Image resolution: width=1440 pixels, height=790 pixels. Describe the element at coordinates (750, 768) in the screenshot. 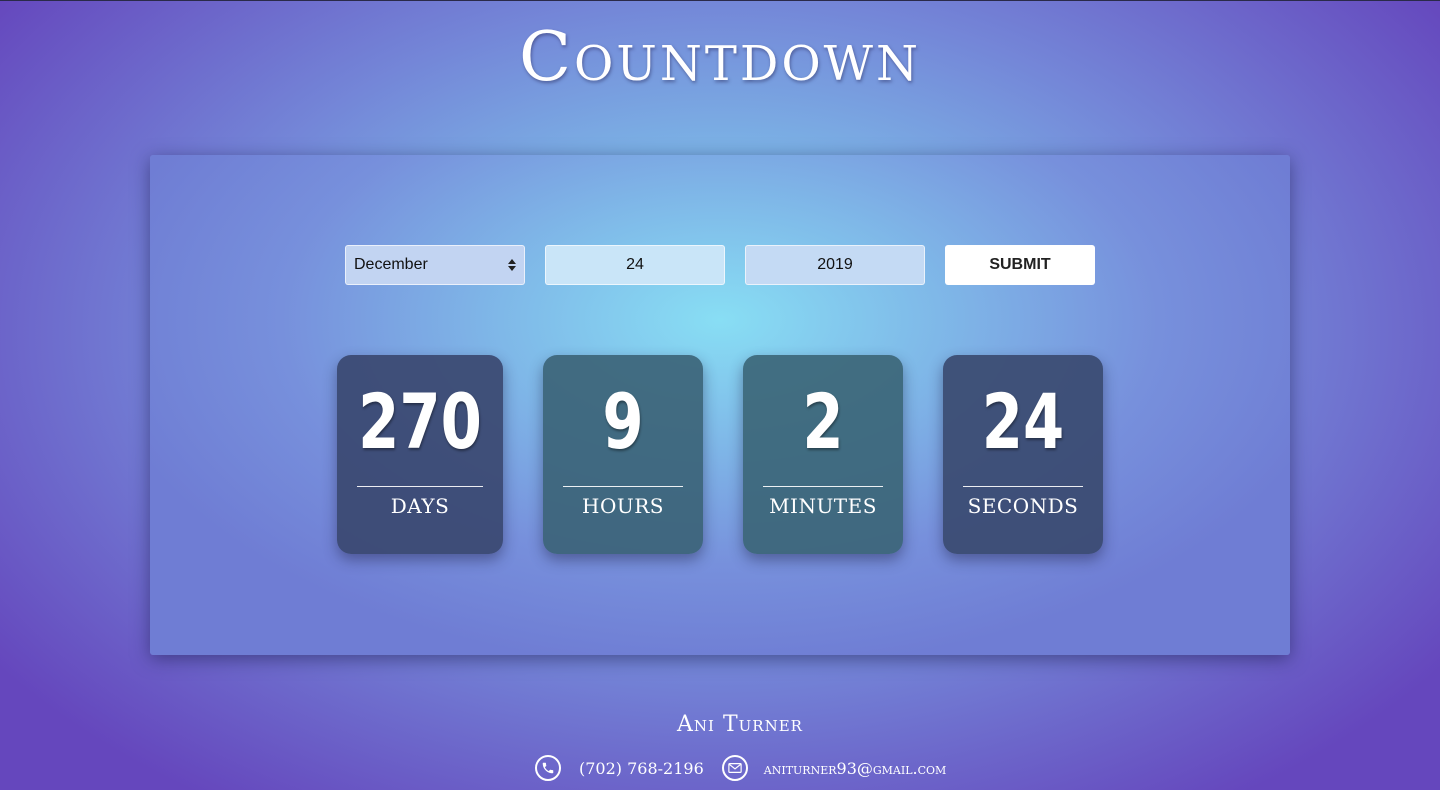

I see `contact-row: (702) 768-2196 aniturner93@gmail.com` at that location.